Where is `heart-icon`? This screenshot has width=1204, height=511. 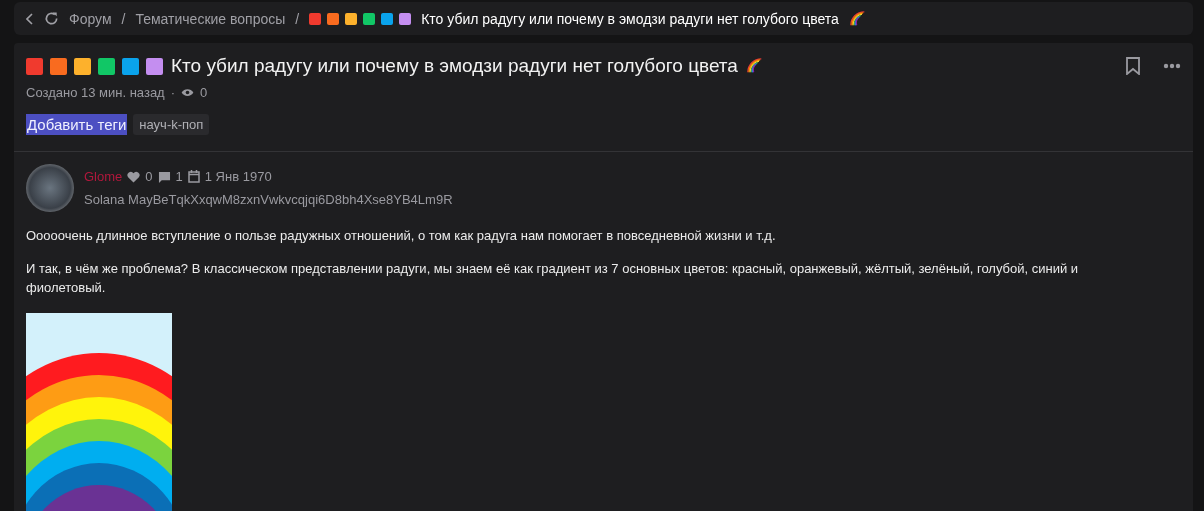 heart-icon is located at coordinates (134, 176).